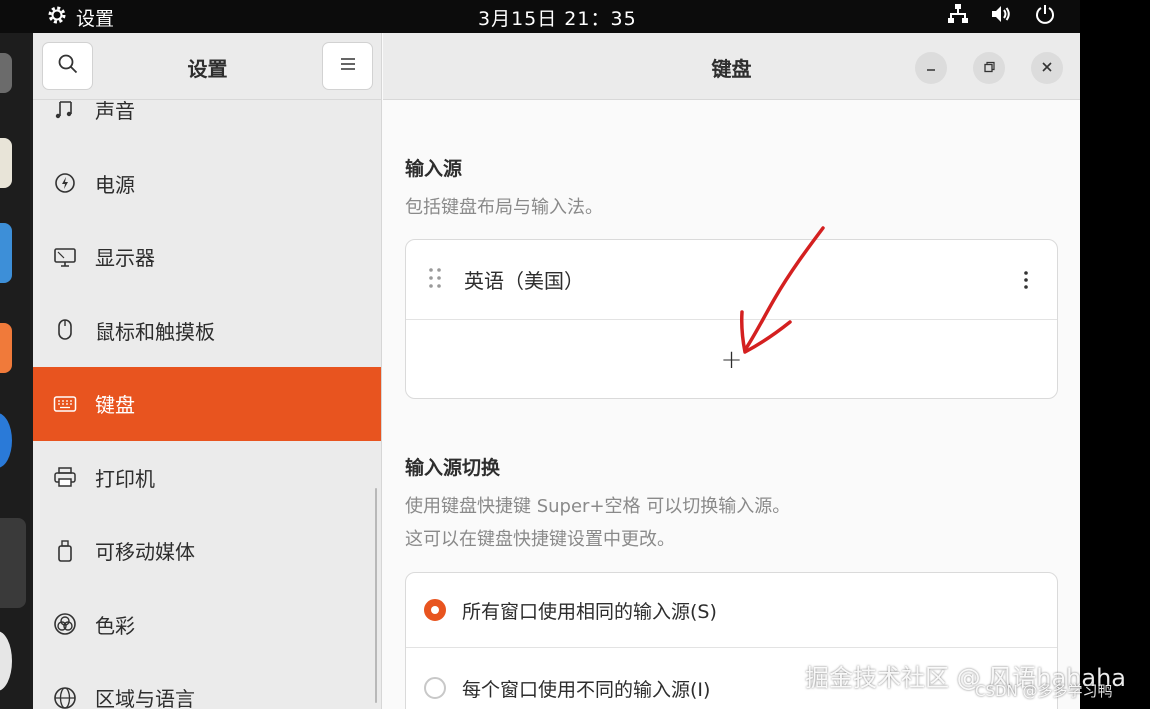 This screenshot has width=1150, height=709. Describe the element at coordinates (207, 257) in the screenshot. I see `sidebar-item-displays: 显示器` at that location.